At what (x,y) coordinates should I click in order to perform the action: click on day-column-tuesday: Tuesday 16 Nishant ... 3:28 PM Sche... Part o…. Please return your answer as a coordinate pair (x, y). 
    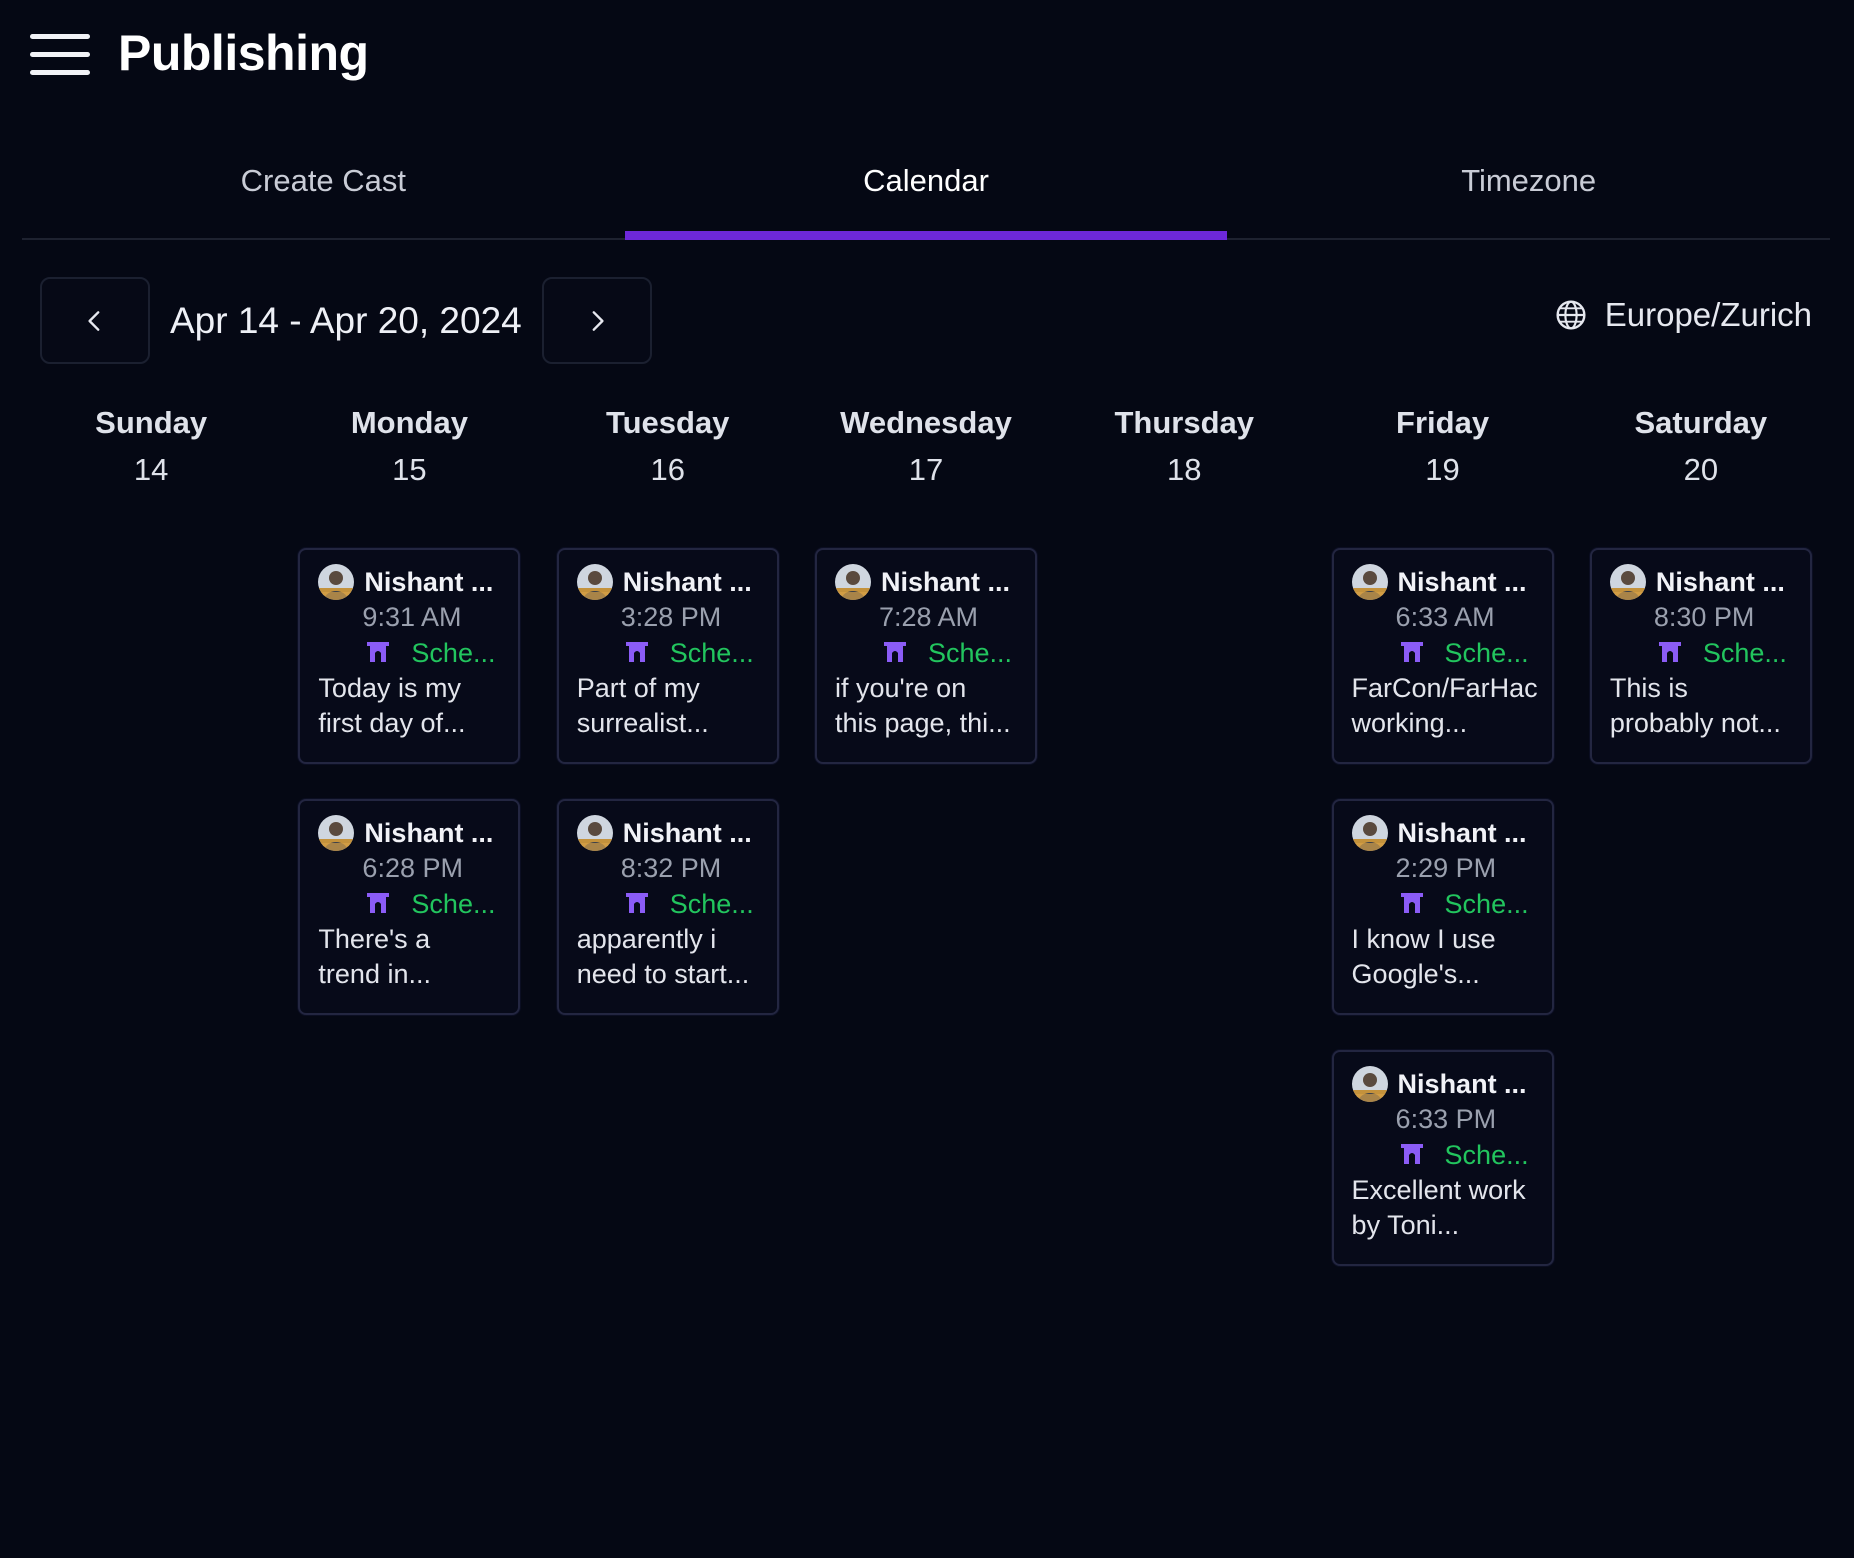
    Looking at the image, I should click on (668, 850).